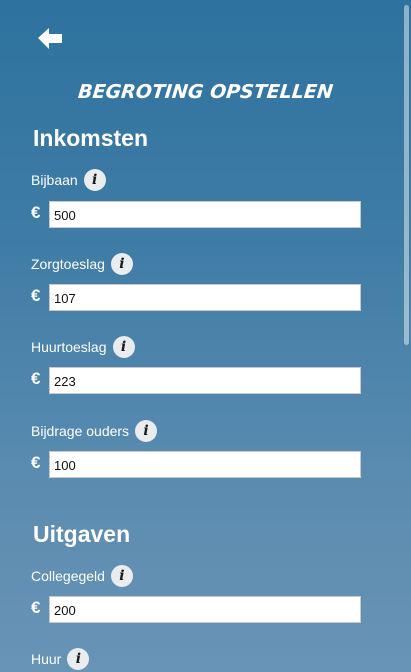 The height and width of the screenshot is (672, 411). What do you see at coordinates (46, 659) in the screenshot?
I see `field-label-text: Huur` at bounding box center [46, 659].